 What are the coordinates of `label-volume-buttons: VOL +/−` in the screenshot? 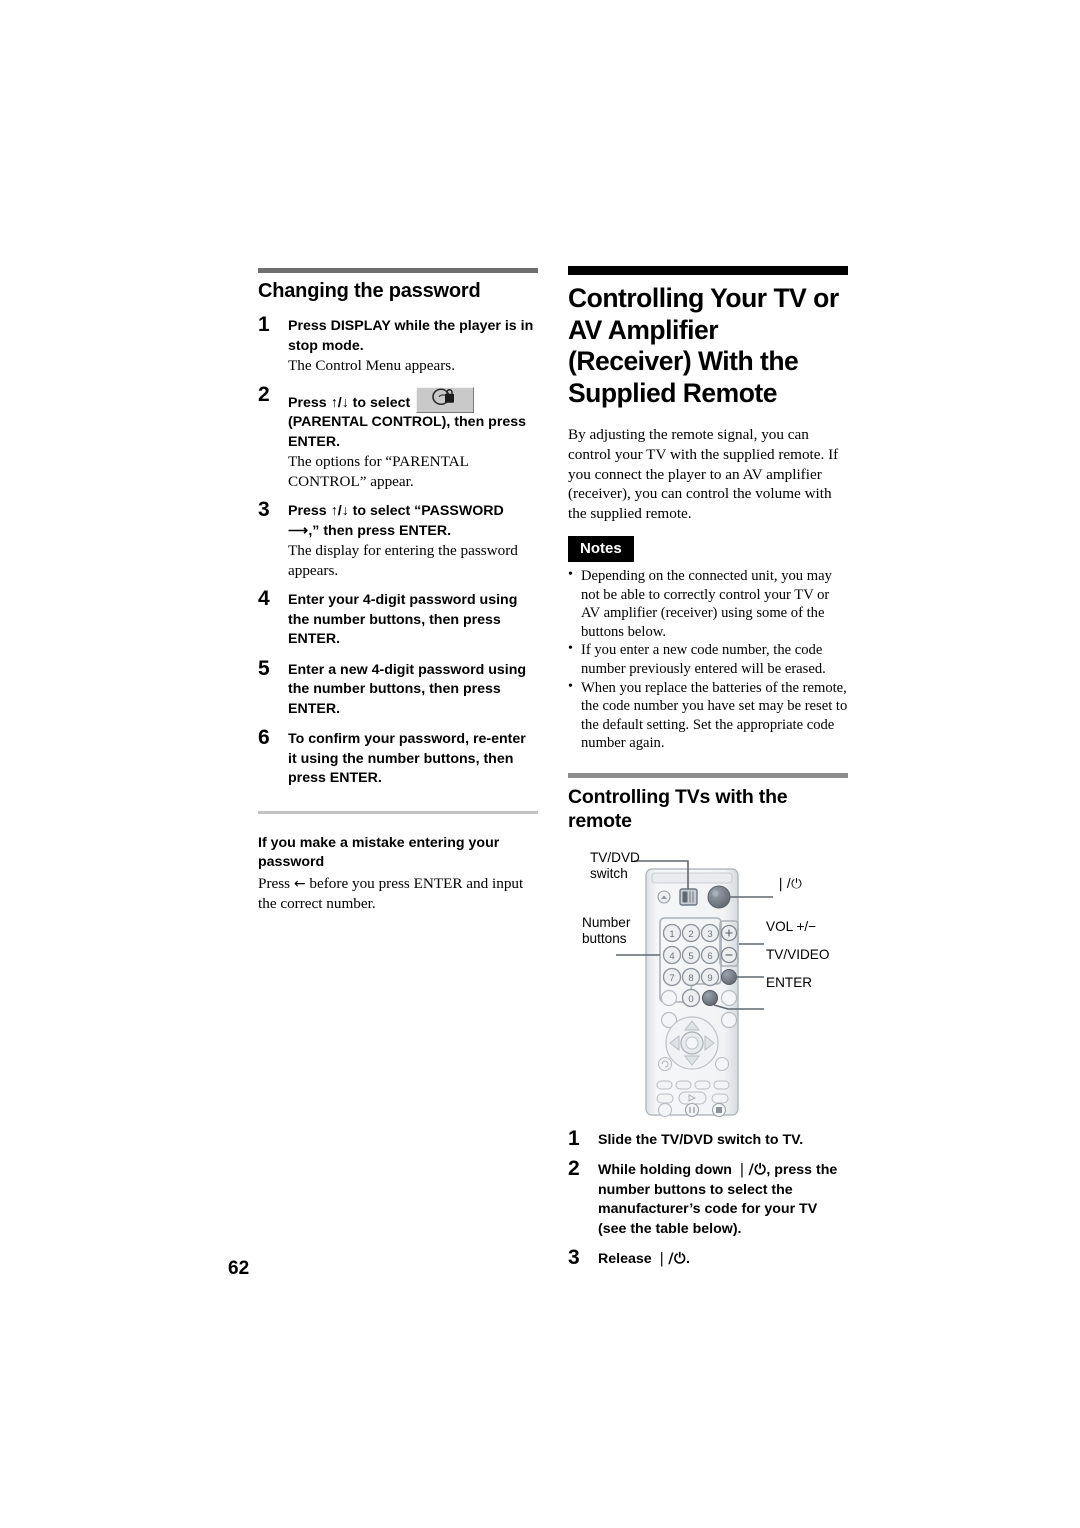 It's located at (791, 926).